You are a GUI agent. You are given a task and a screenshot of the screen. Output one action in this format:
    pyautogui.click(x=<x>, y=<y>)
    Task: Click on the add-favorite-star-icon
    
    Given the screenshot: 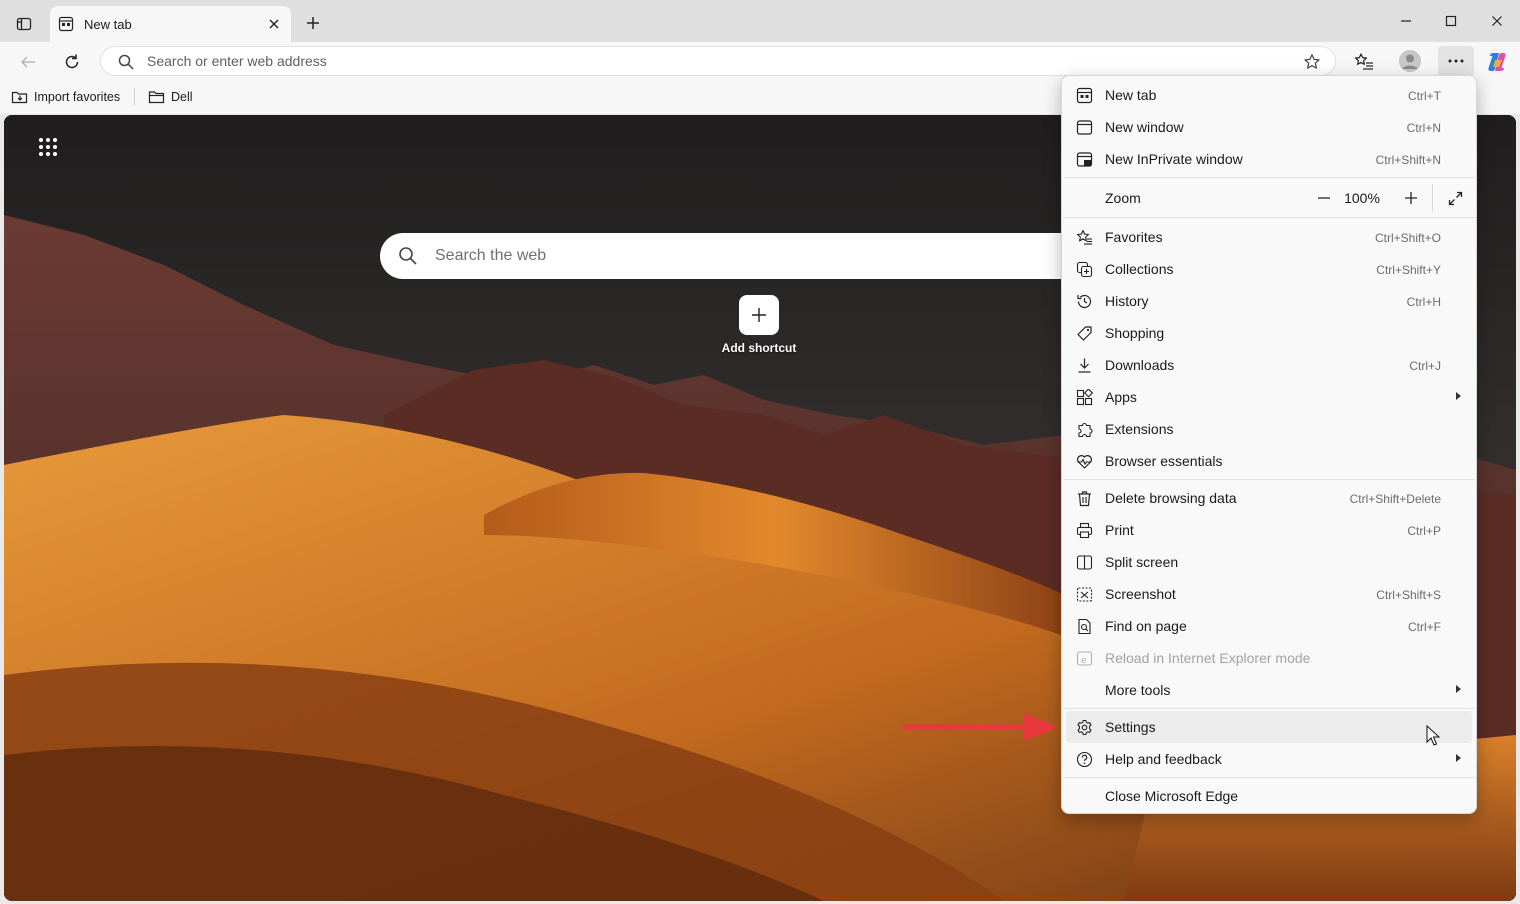 What is the action you would take?
    pyautogui.click(x=1312, y=62)
    